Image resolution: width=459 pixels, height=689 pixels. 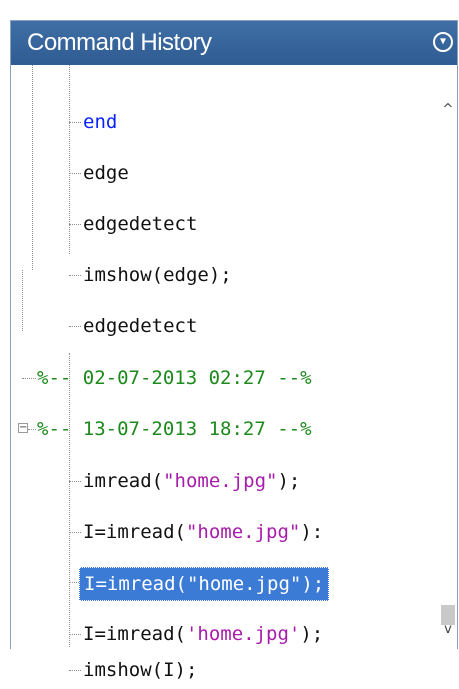 I want to click on history-item: I=imread("home.jpg"):, so click(x=225, y=532).